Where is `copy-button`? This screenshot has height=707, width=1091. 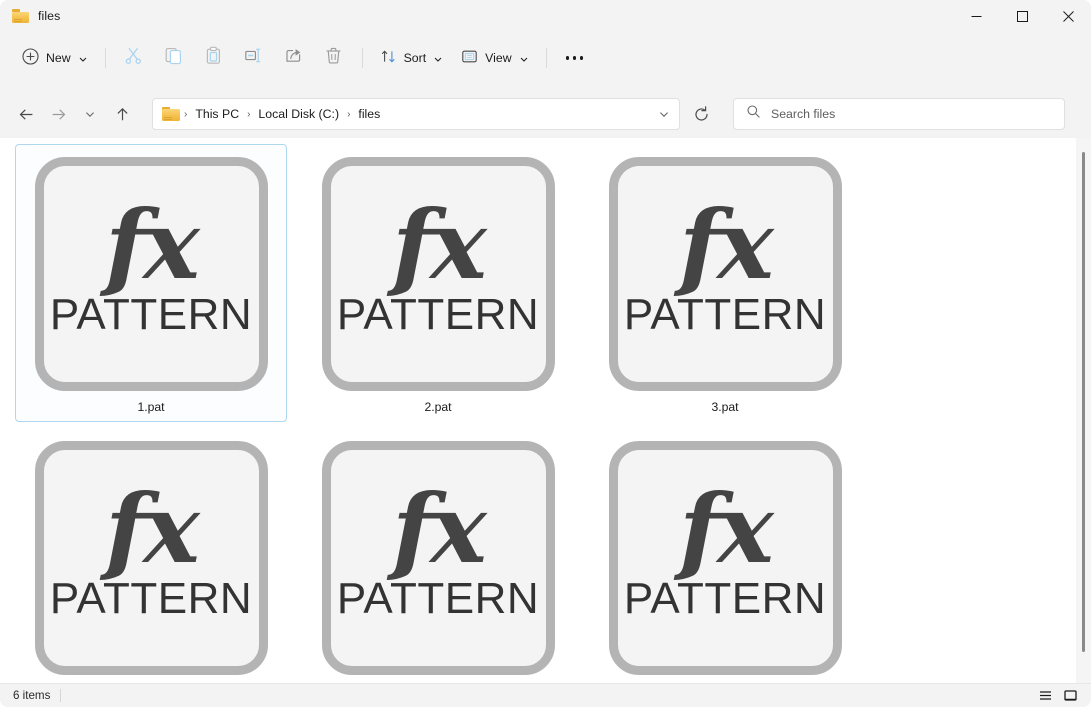 copy-button is located at coordinates (174, 58).